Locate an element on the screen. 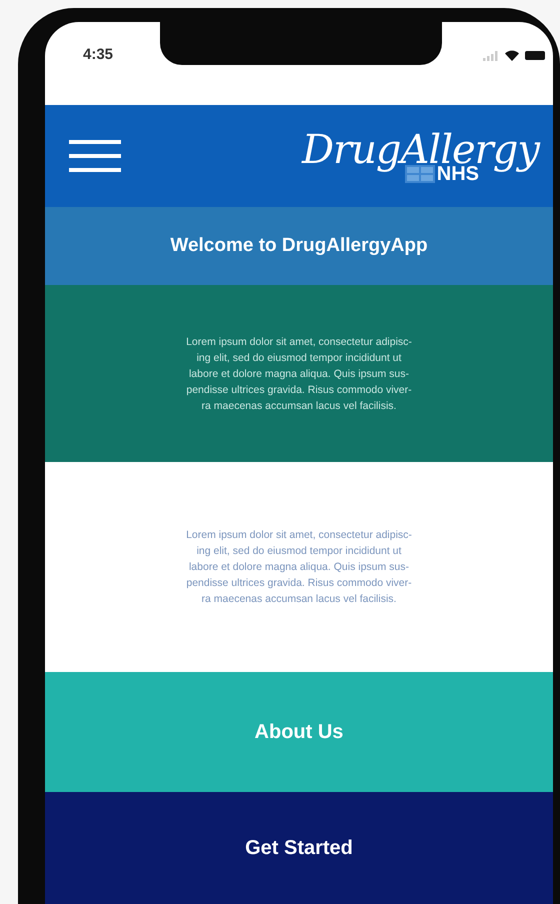 This screenshot has height=904, width=560. wifi-icon is located at coordinates (512, 55).